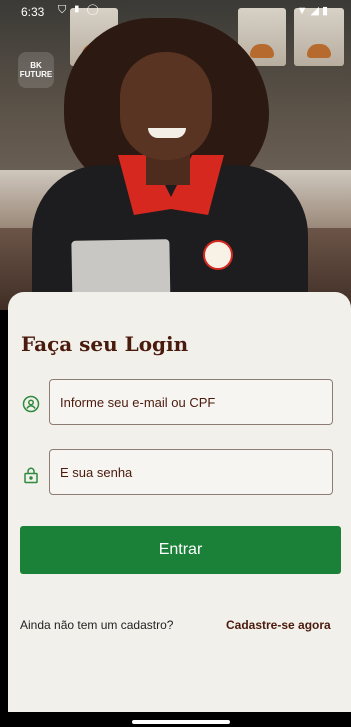  I want to click on employee-face, so click(166, 106).